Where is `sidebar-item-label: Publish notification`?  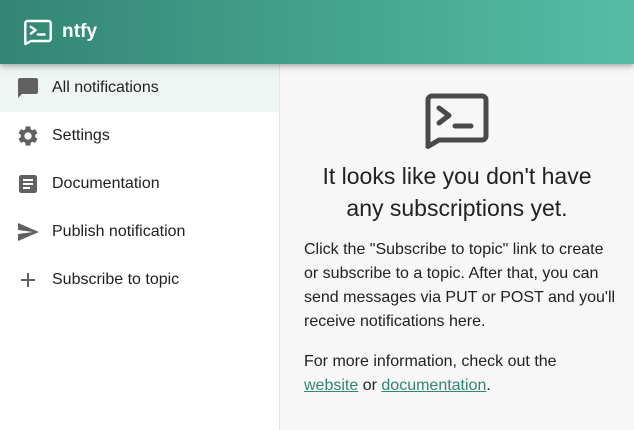 sidebar-item-label: Publish notification is located at coordinates (119, 231).